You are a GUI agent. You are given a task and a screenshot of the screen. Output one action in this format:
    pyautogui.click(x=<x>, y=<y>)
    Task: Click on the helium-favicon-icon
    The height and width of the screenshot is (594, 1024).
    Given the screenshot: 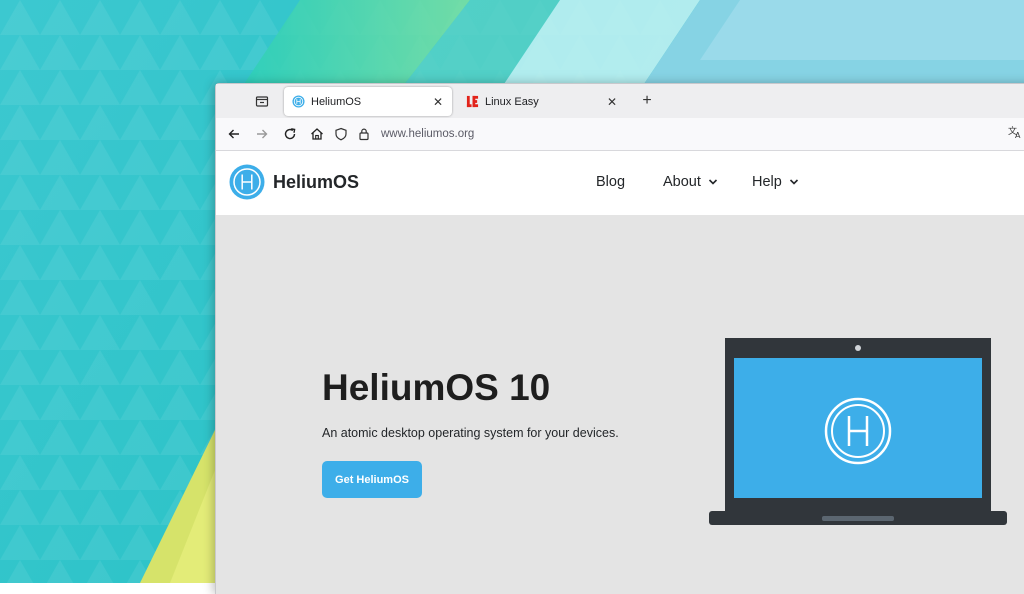 What is the action you would take?
    pyautogui.click(x=298, y=101)
    